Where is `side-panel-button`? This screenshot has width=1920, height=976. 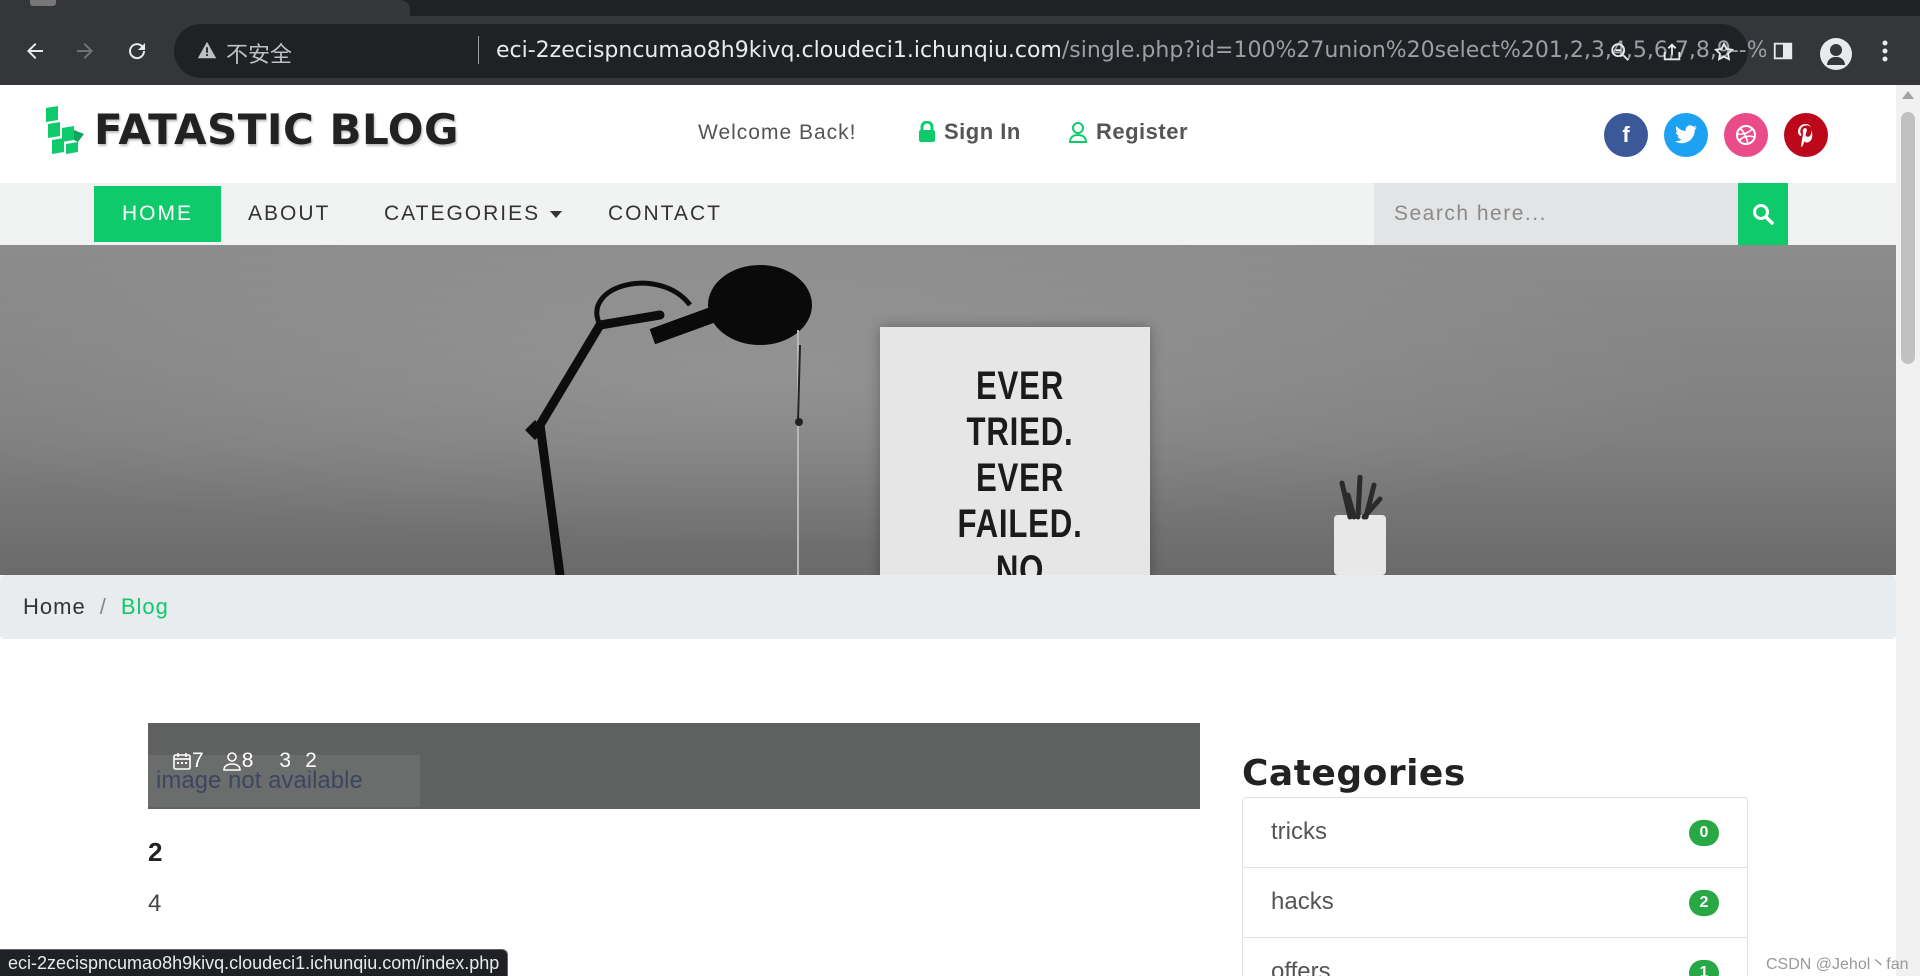 side-panel-button is located at coordinates (1783, 51).